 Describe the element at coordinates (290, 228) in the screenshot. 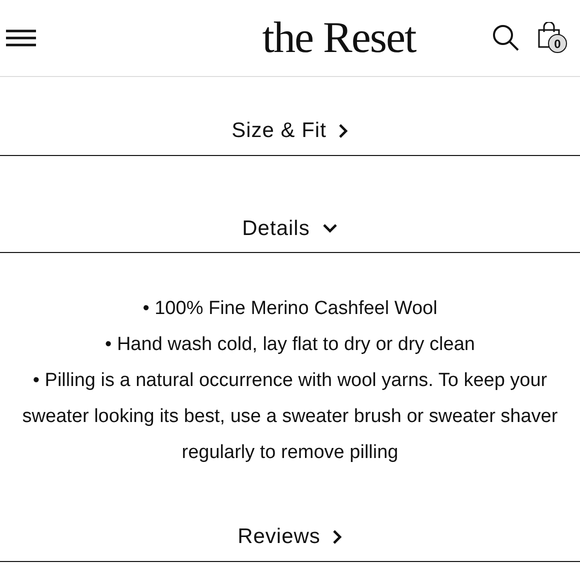

I see `accordion-header: Details` at that location.